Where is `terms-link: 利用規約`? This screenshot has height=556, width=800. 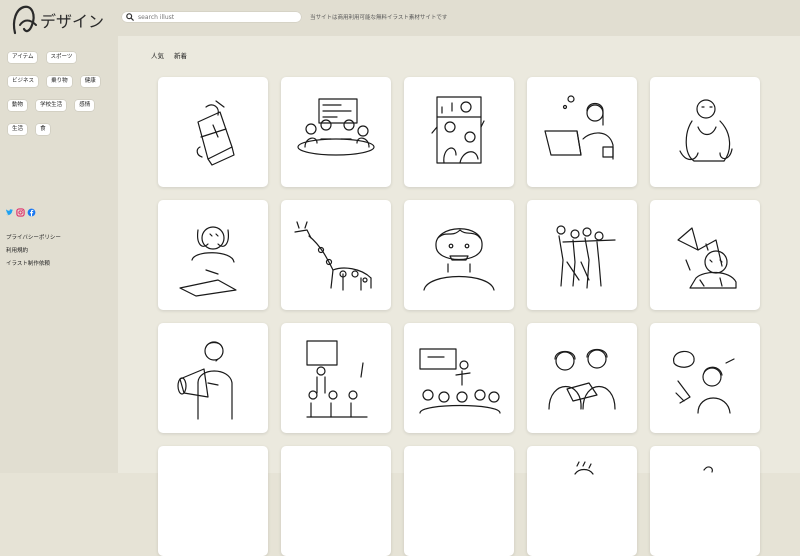 terms-link: 利用規約 is located at coordinates (33, 250).